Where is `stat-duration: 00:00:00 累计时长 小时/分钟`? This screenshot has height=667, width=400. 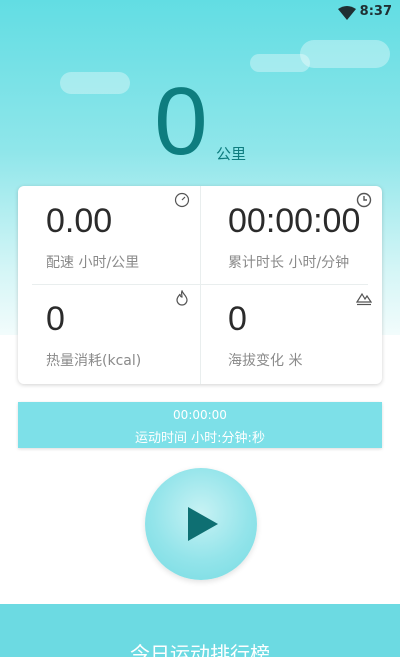 stat-duration: 00:00:00 累计时长 小时/分钟 is located at coordinates (291, 235).